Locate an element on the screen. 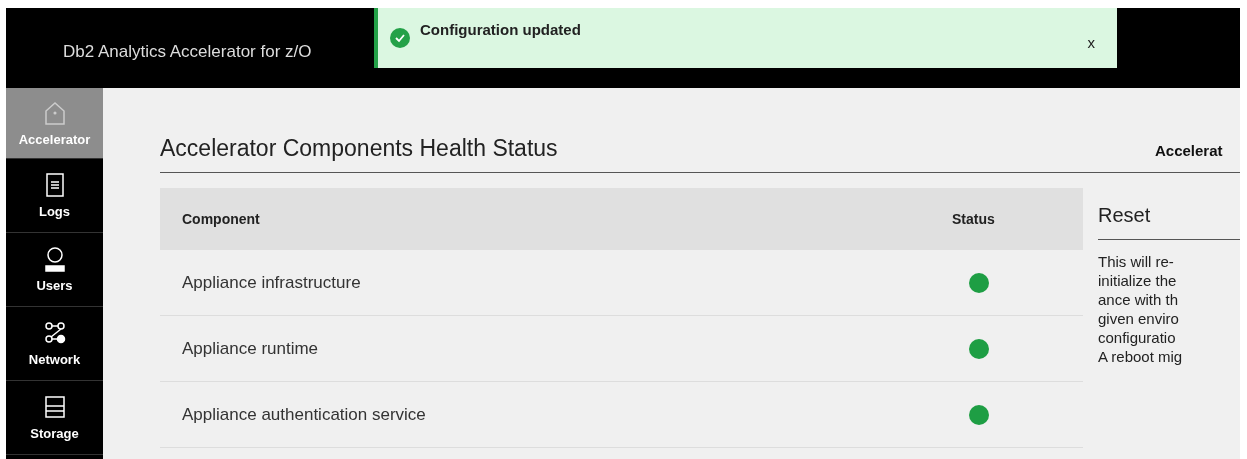 This screenshot has height=459, width=1247. server-icon is located at coordinates (54, 407).